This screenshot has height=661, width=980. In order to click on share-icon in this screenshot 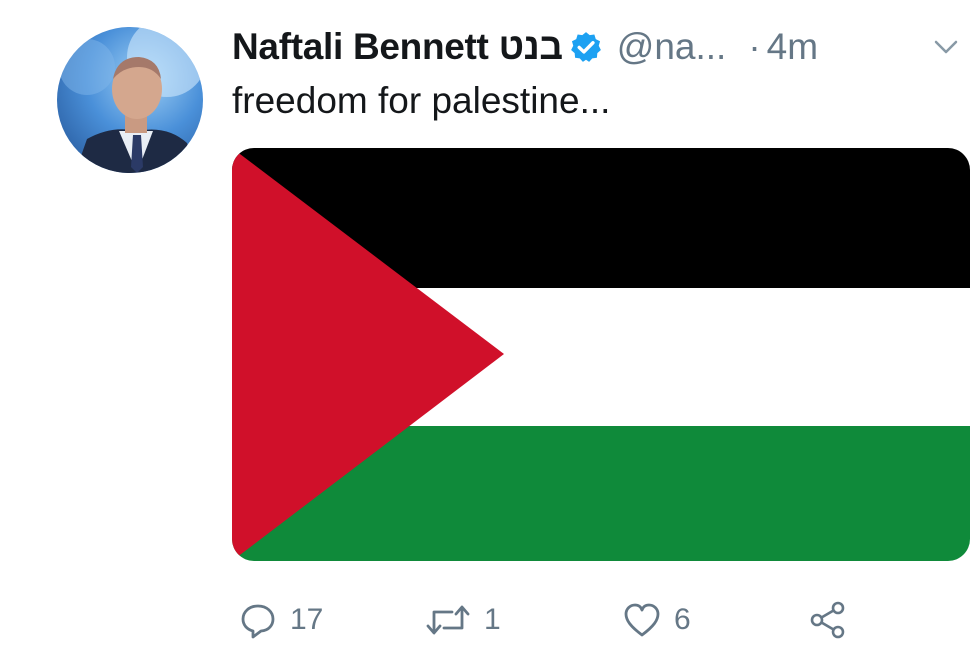, I will do `click(827, 620)`.